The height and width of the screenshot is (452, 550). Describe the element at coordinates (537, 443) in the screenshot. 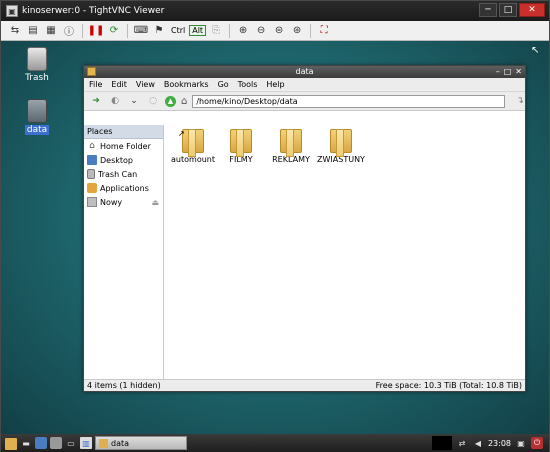

I see `power-icon: ⏻` at that location.